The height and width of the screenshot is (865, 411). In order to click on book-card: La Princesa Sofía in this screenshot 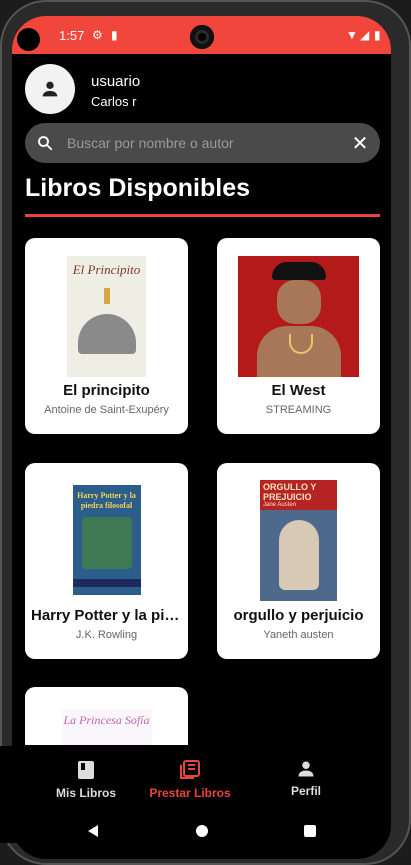, I will do `click(106, 716)`.